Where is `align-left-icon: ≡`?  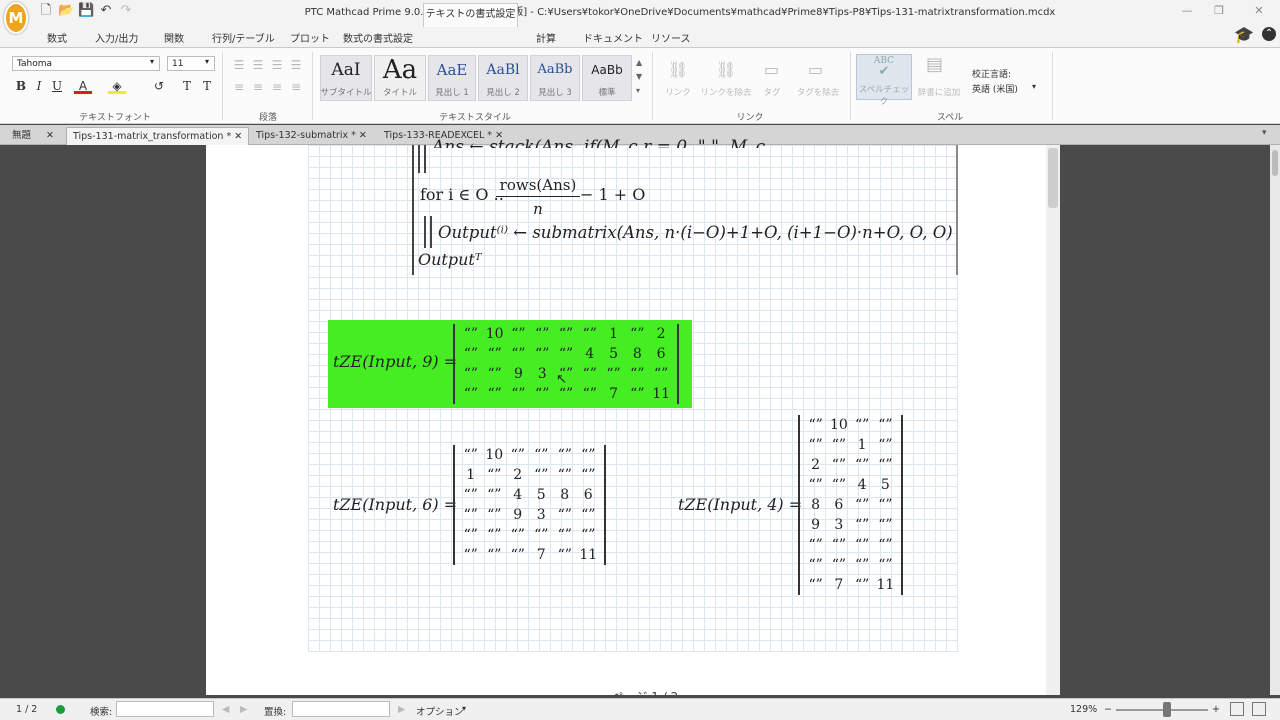
align-left-icon: ≡ is located at coordinates (239, 87).